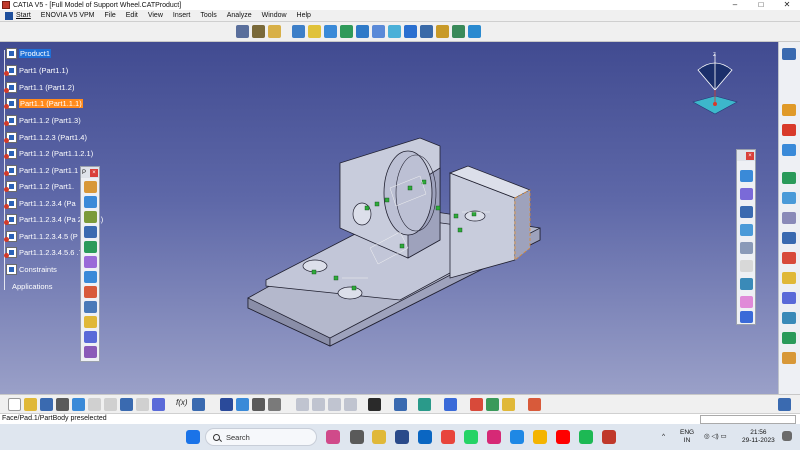  I want to click on tree-item-applications: Applications, so click(32, 286).